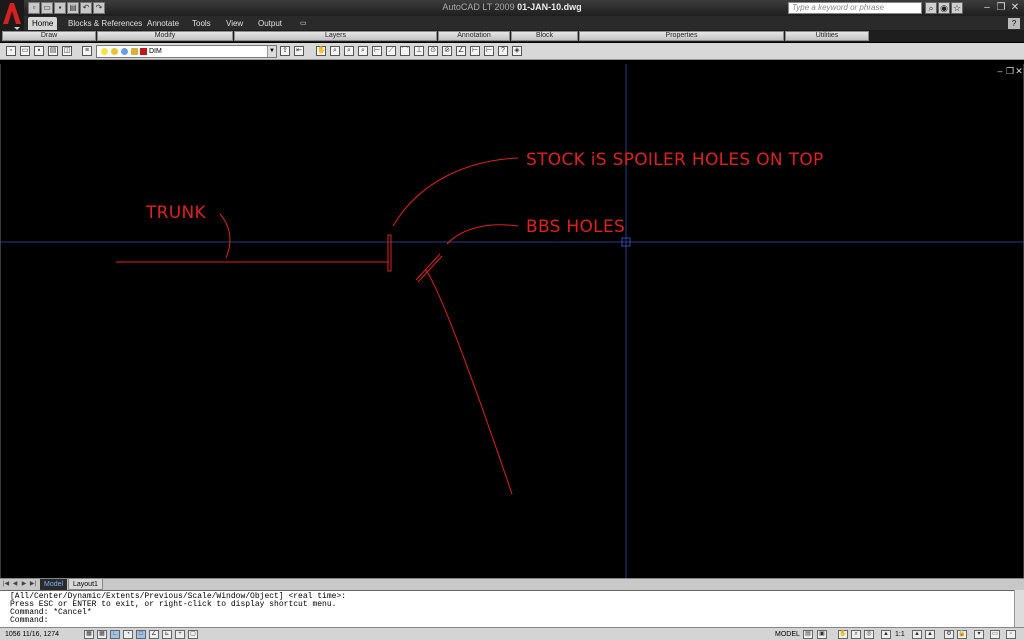 This screenshot has height=640, width=1024. What do you see at coordinates (167, 634) in the screenshot?
I see `dynamic-ucs-icon: ⊾` at bounding box center [167, 634].